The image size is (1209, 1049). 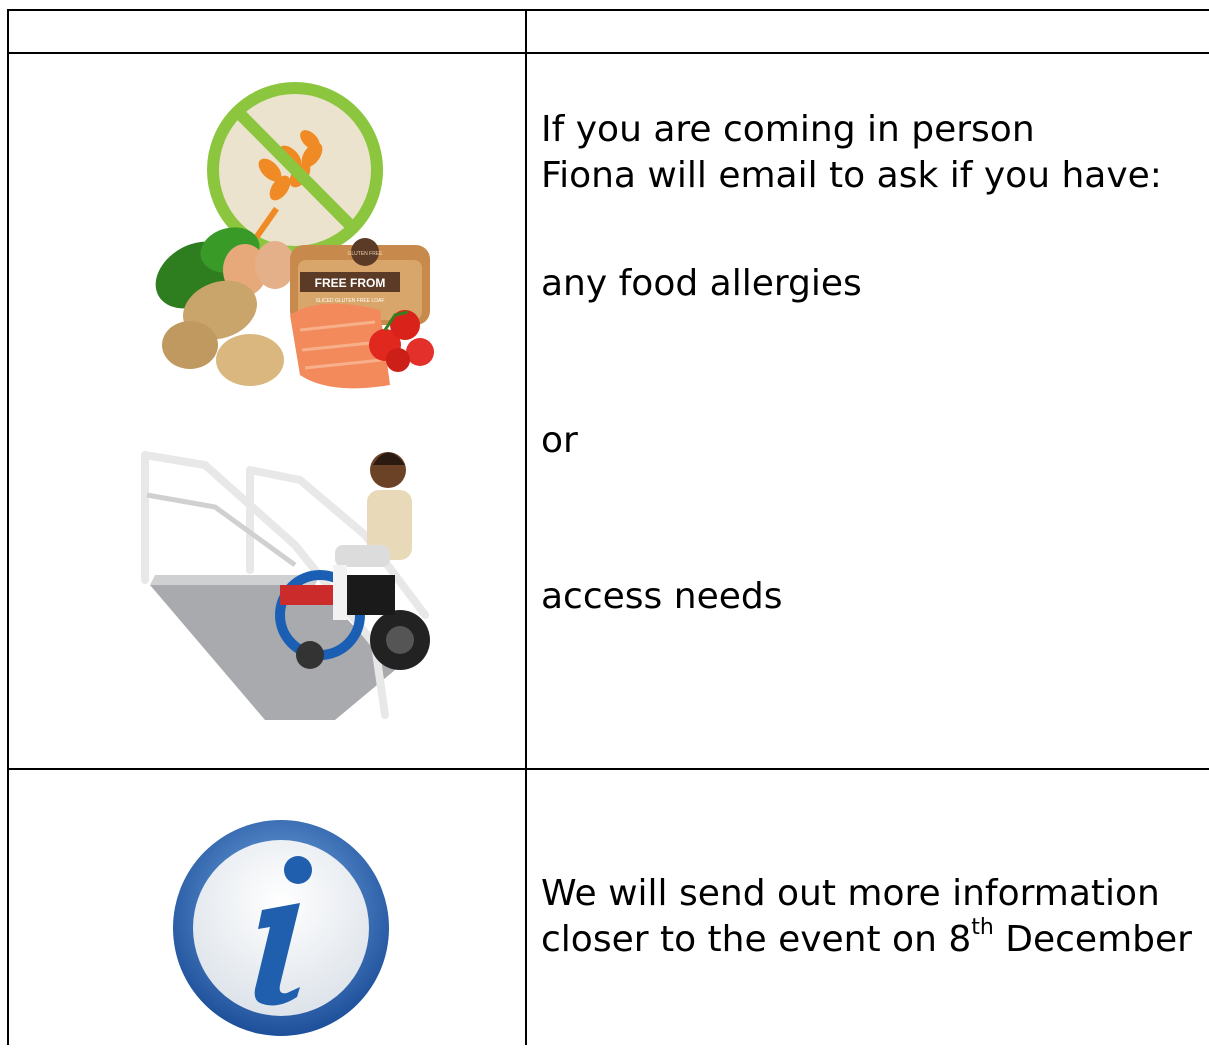 I want to click on event-month: December, so click(x=1092, y=939).